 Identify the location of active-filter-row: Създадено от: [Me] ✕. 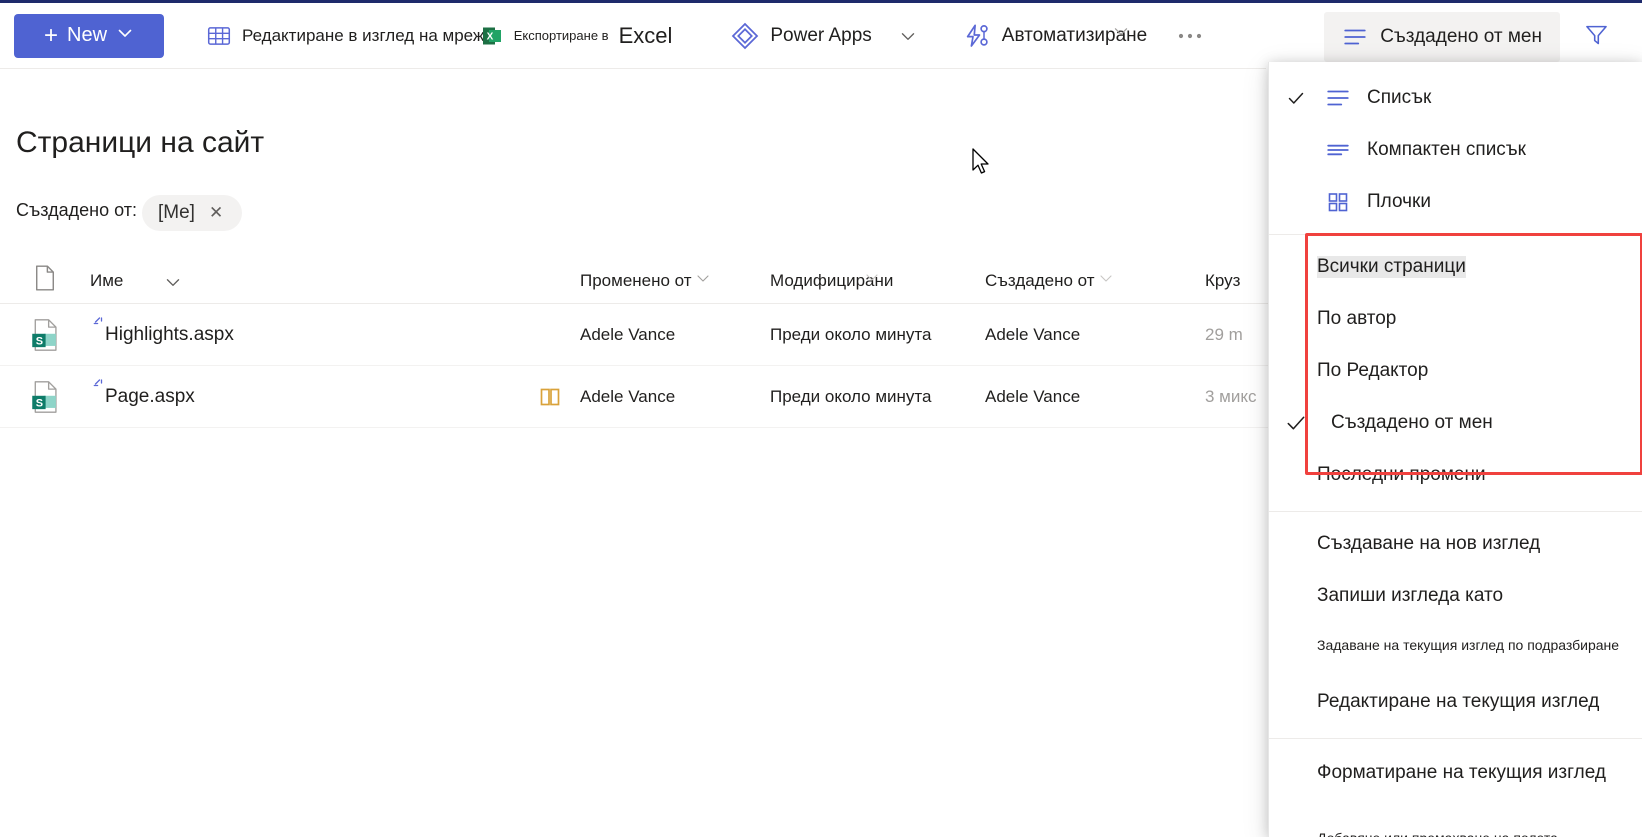
(129, 213).